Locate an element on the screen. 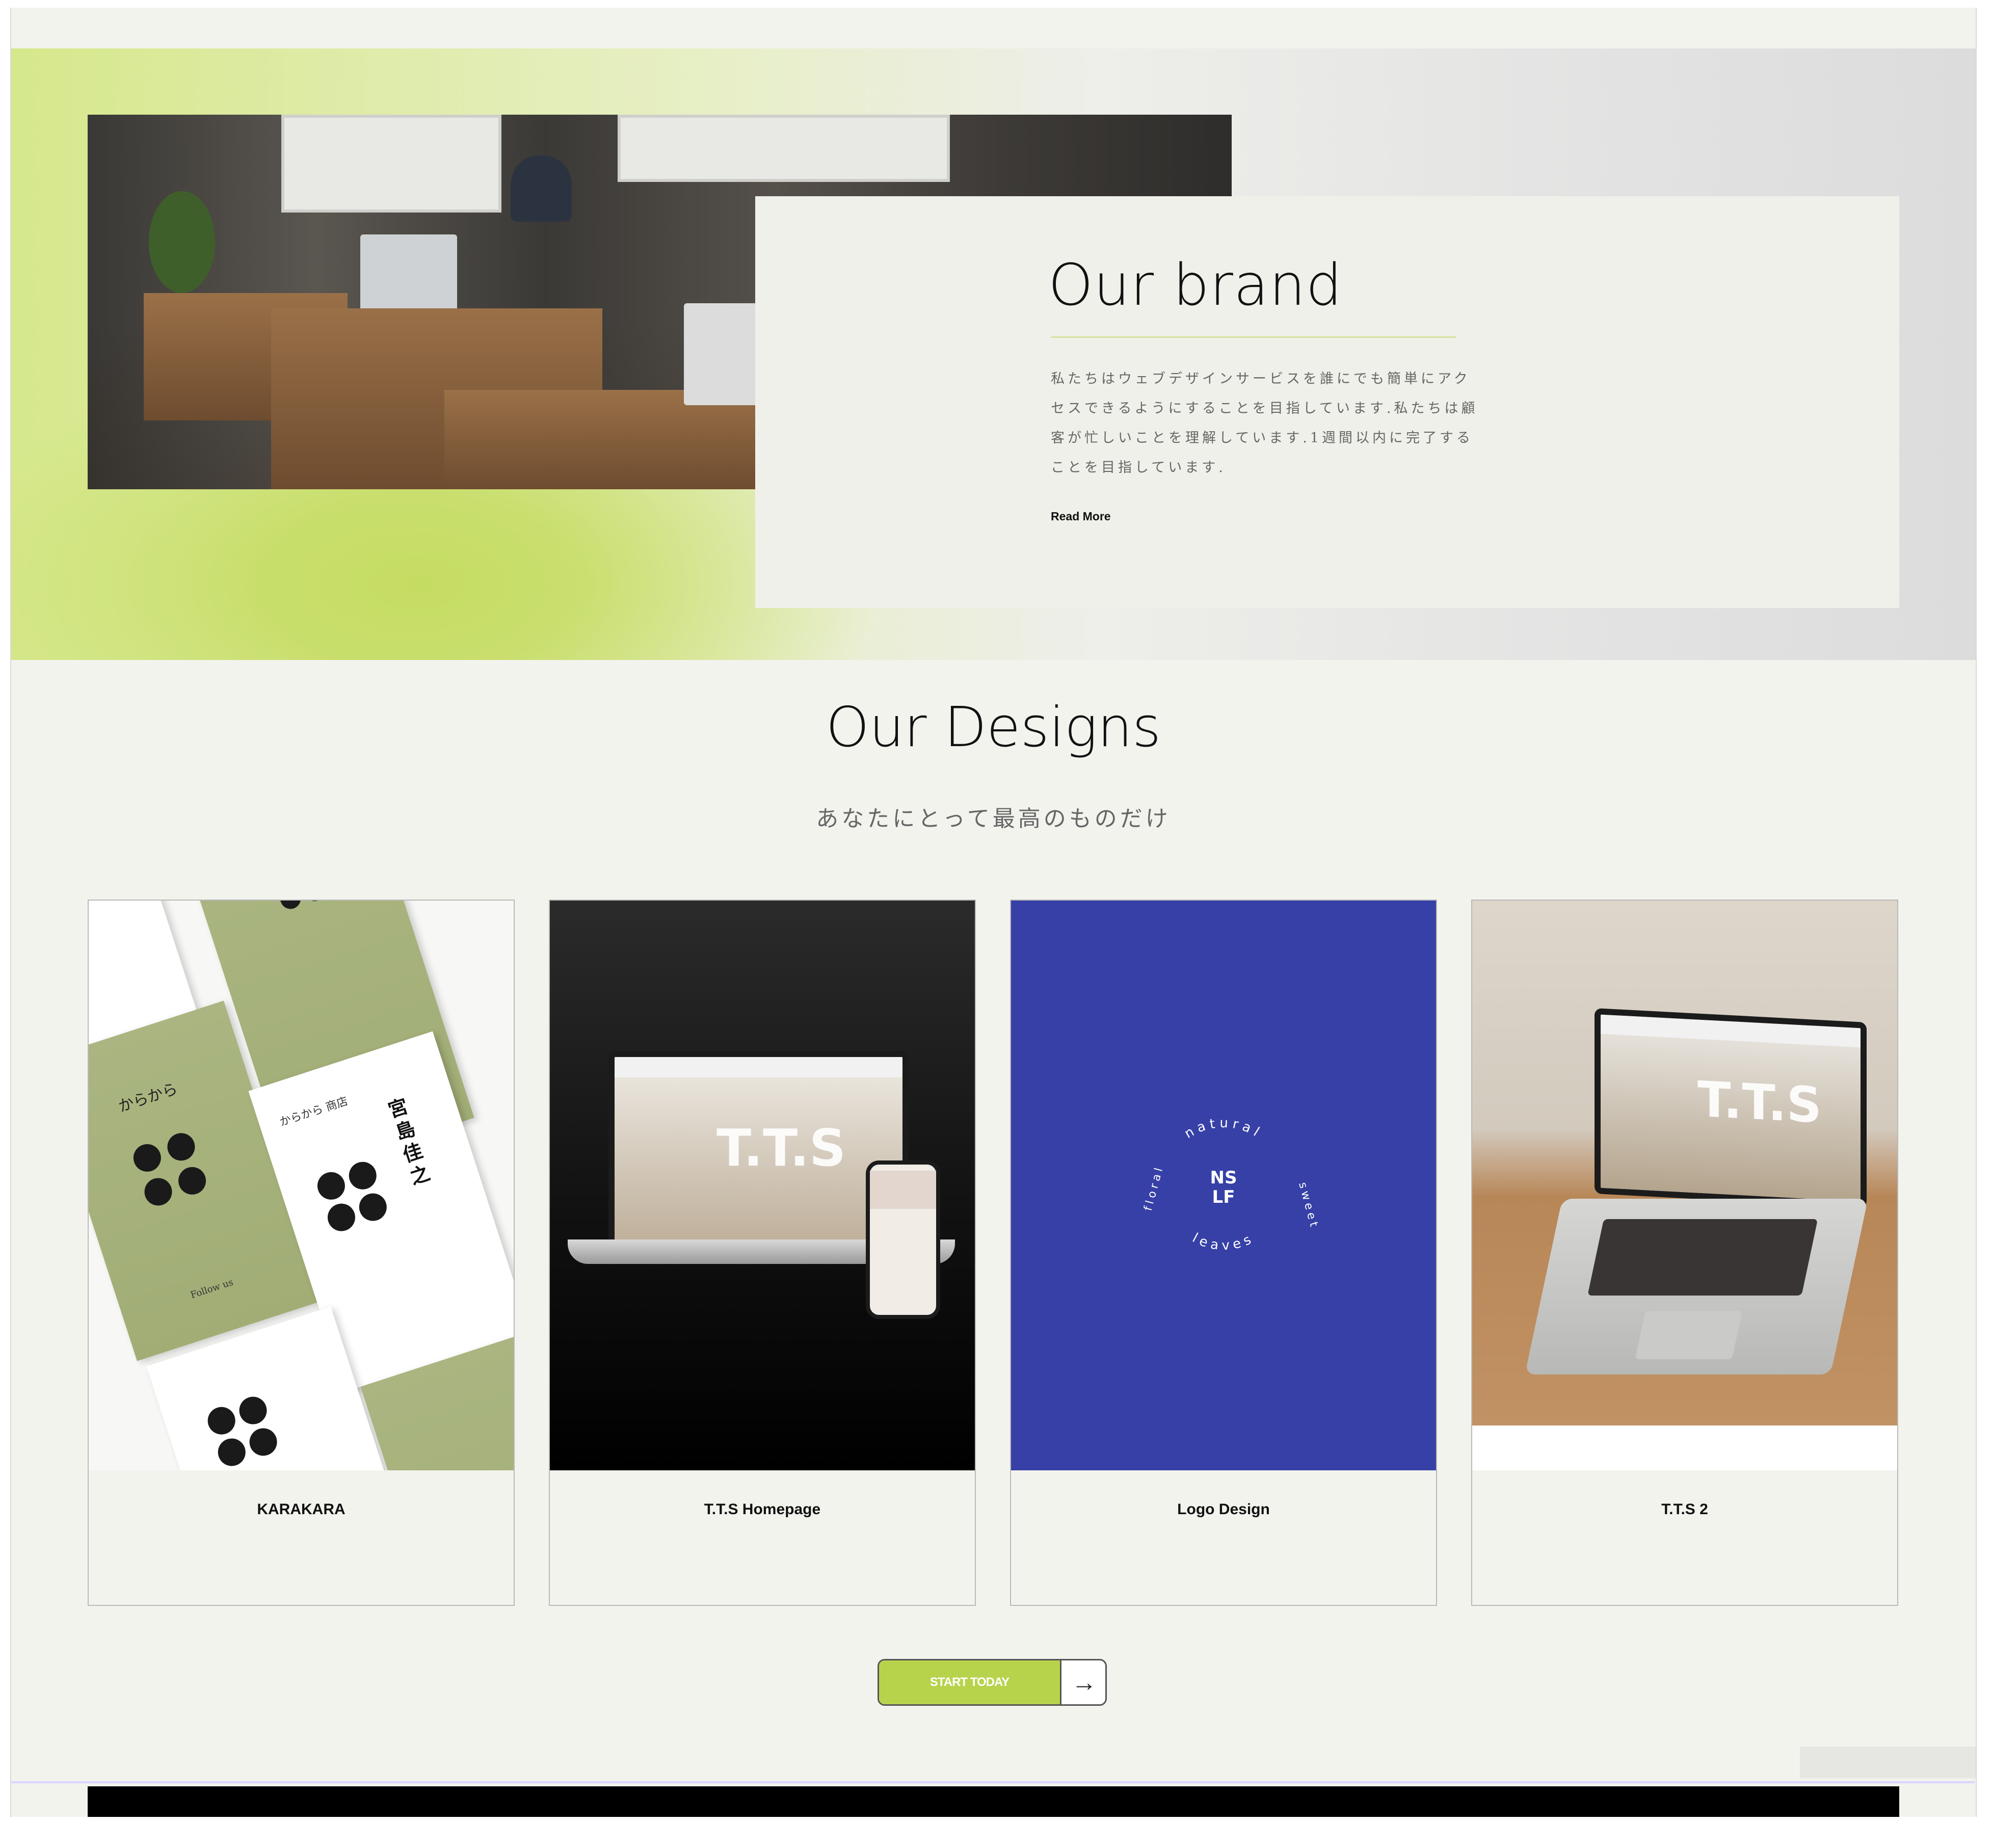  card-brand-text: からから is located at coordinates (148, 1097).